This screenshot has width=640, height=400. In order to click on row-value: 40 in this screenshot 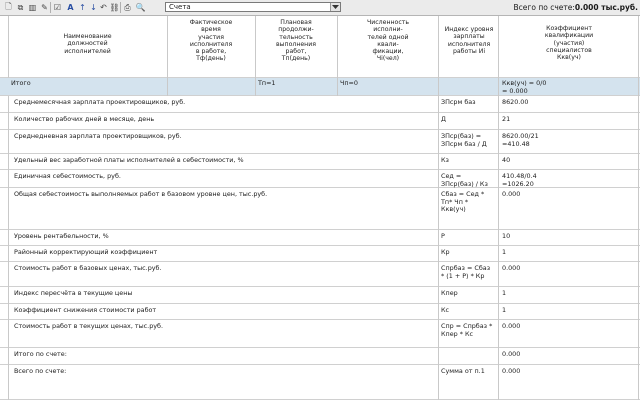, I will do `click(506, 160)`.